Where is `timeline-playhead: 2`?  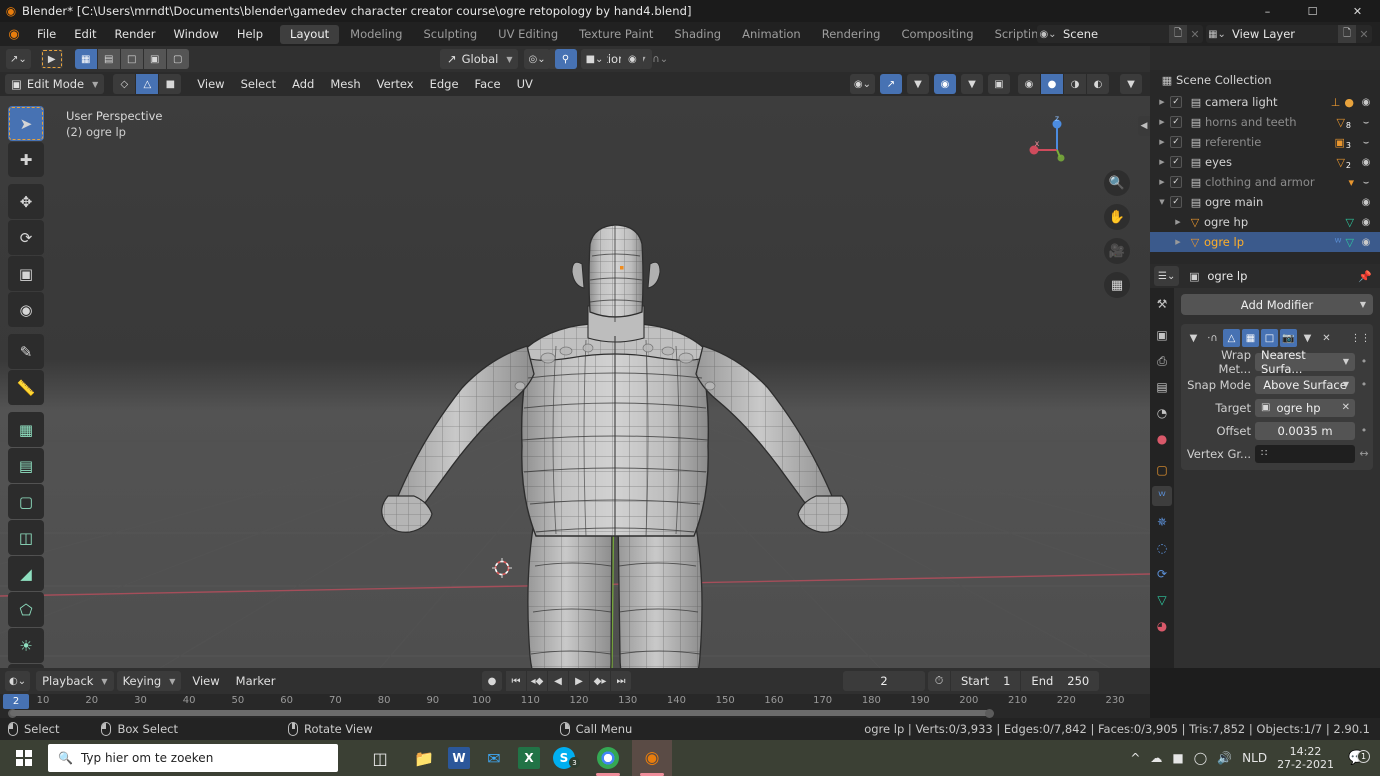 timeline-playhead: 2 is located at coordinates (16, 701).